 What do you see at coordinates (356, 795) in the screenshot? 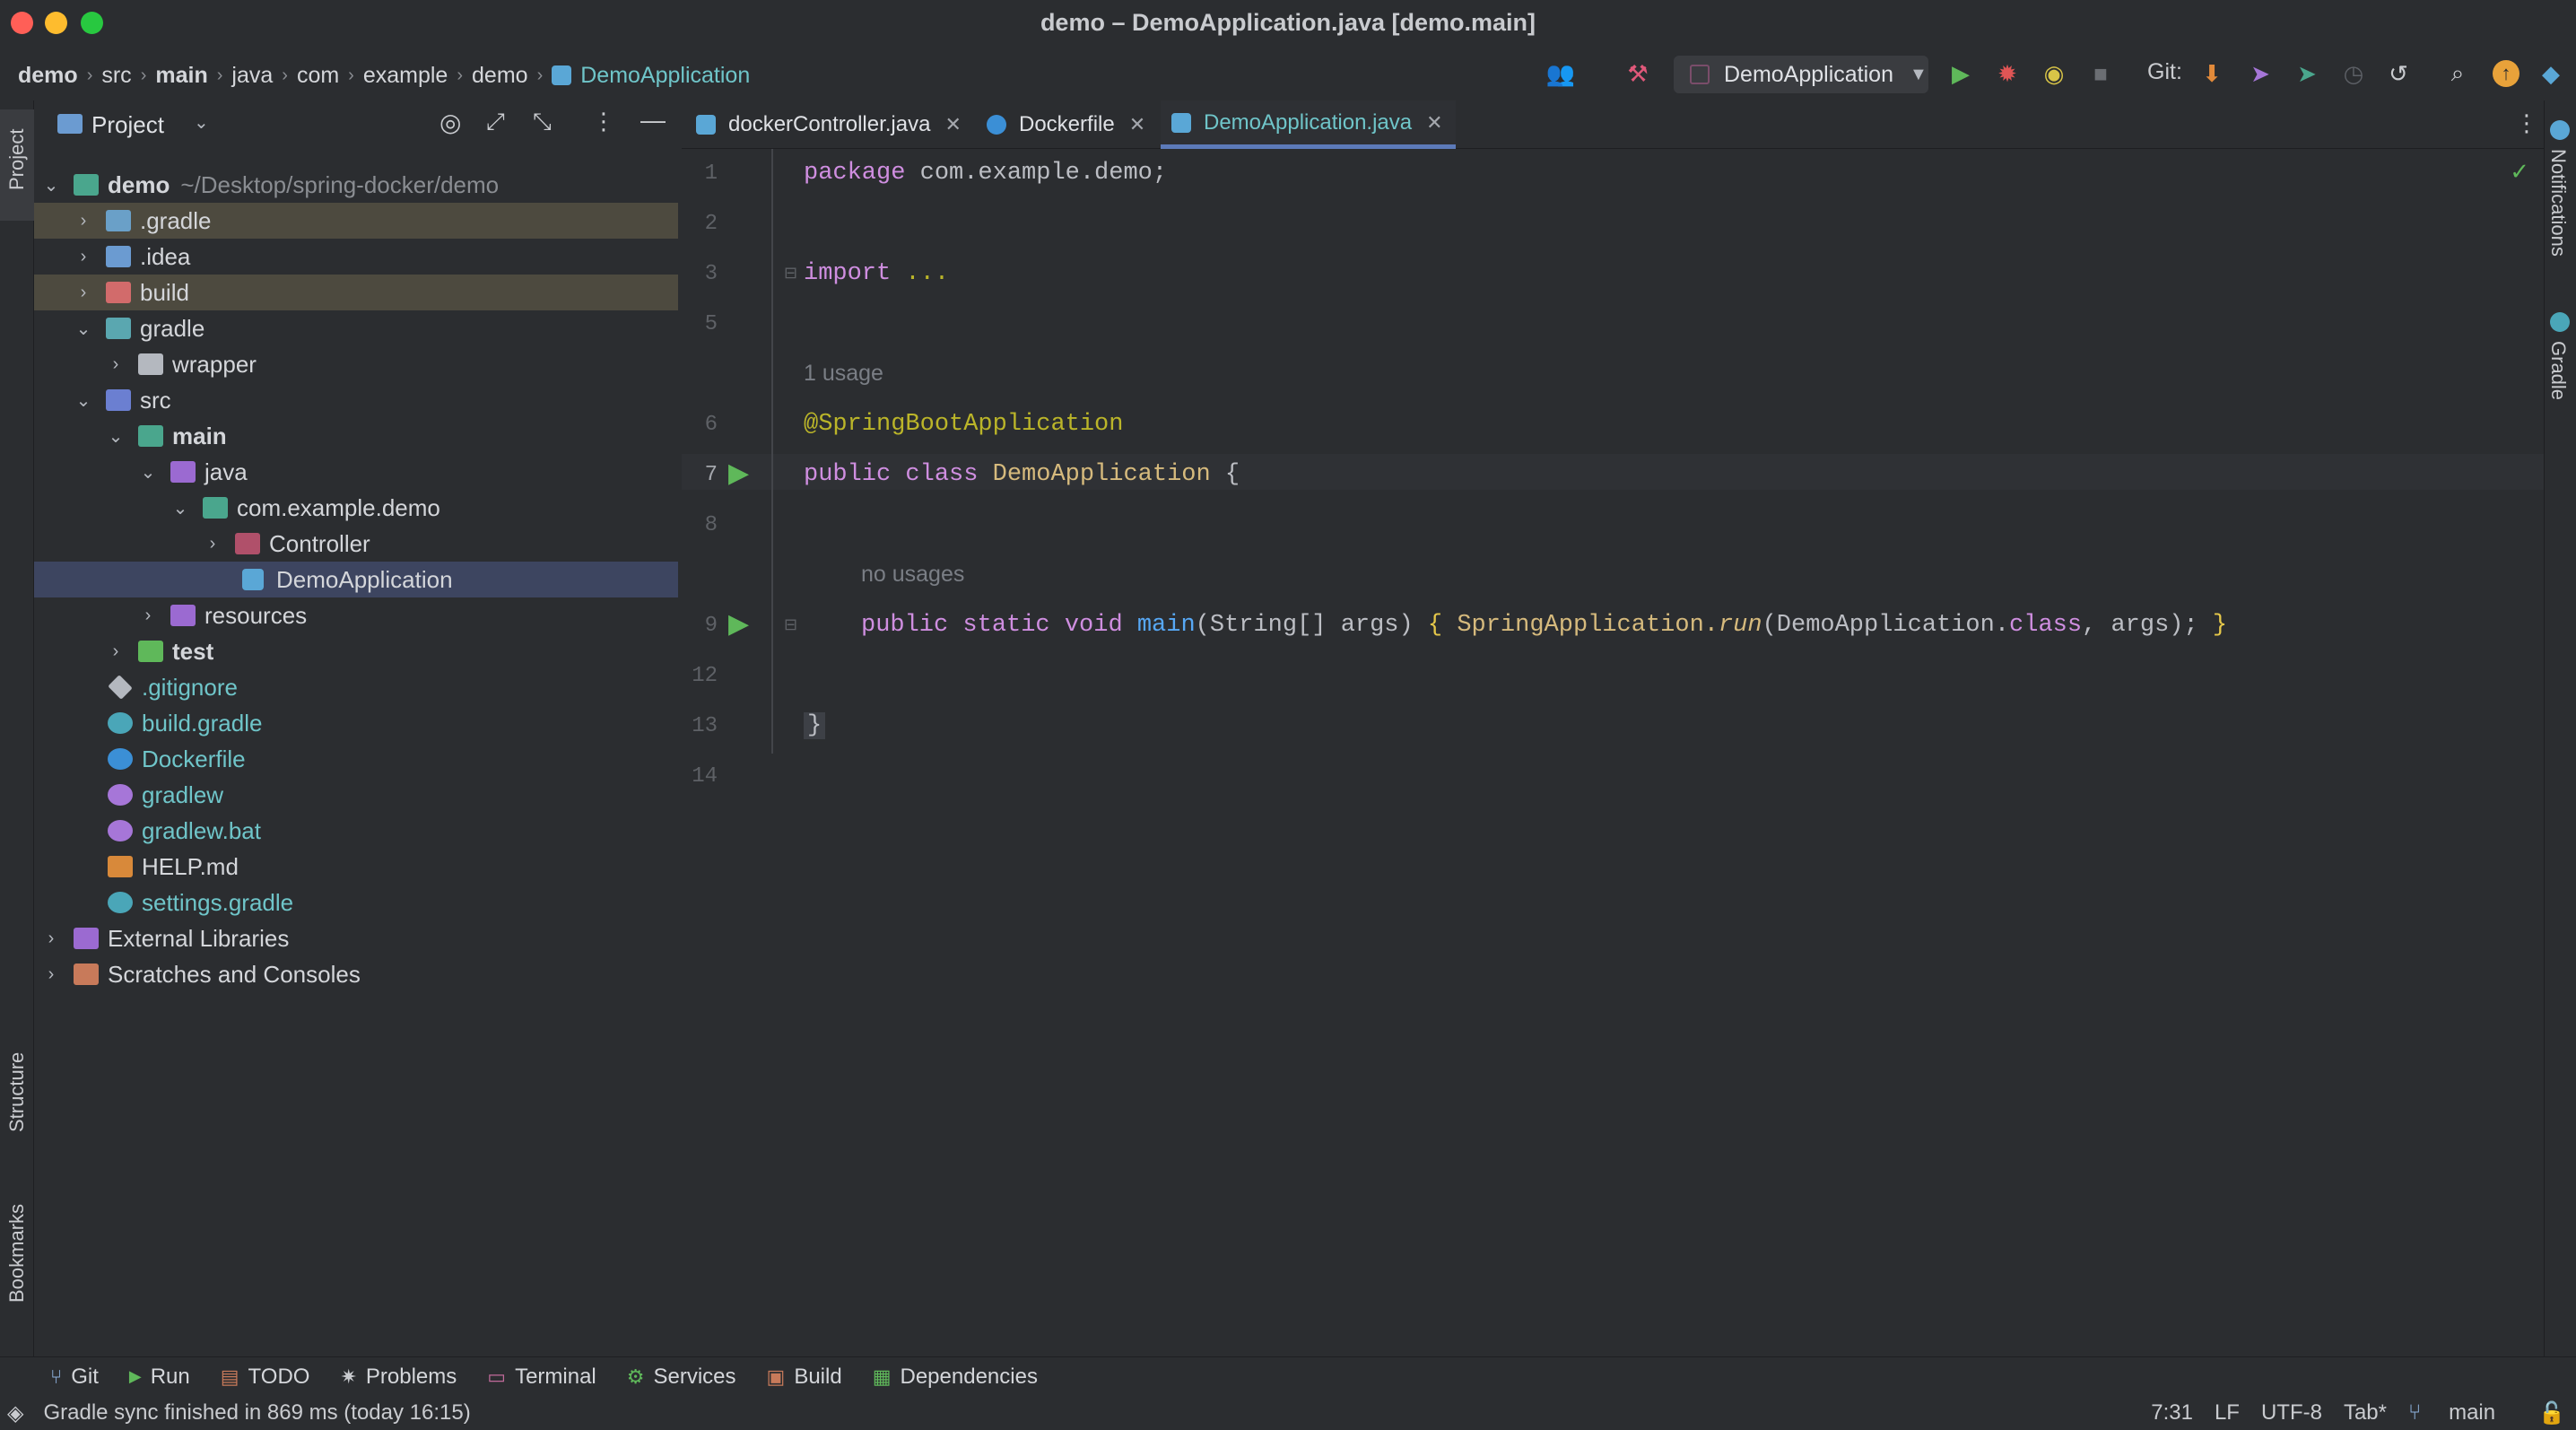
I see `tree-item-gradlew: gradlew` at bounding box center [356, 795].